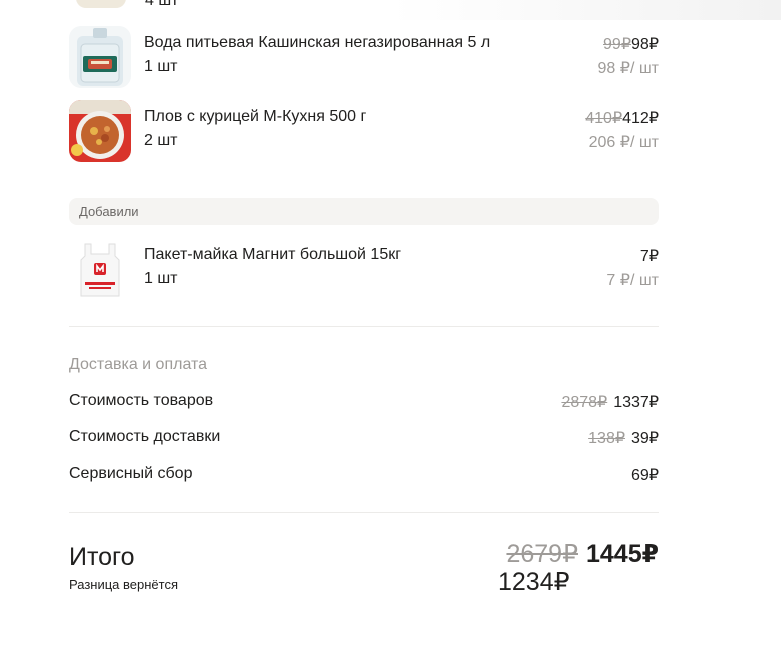 The image size is (781, 647). I want to click on added-section-label: Добавили, so click(109, 211).